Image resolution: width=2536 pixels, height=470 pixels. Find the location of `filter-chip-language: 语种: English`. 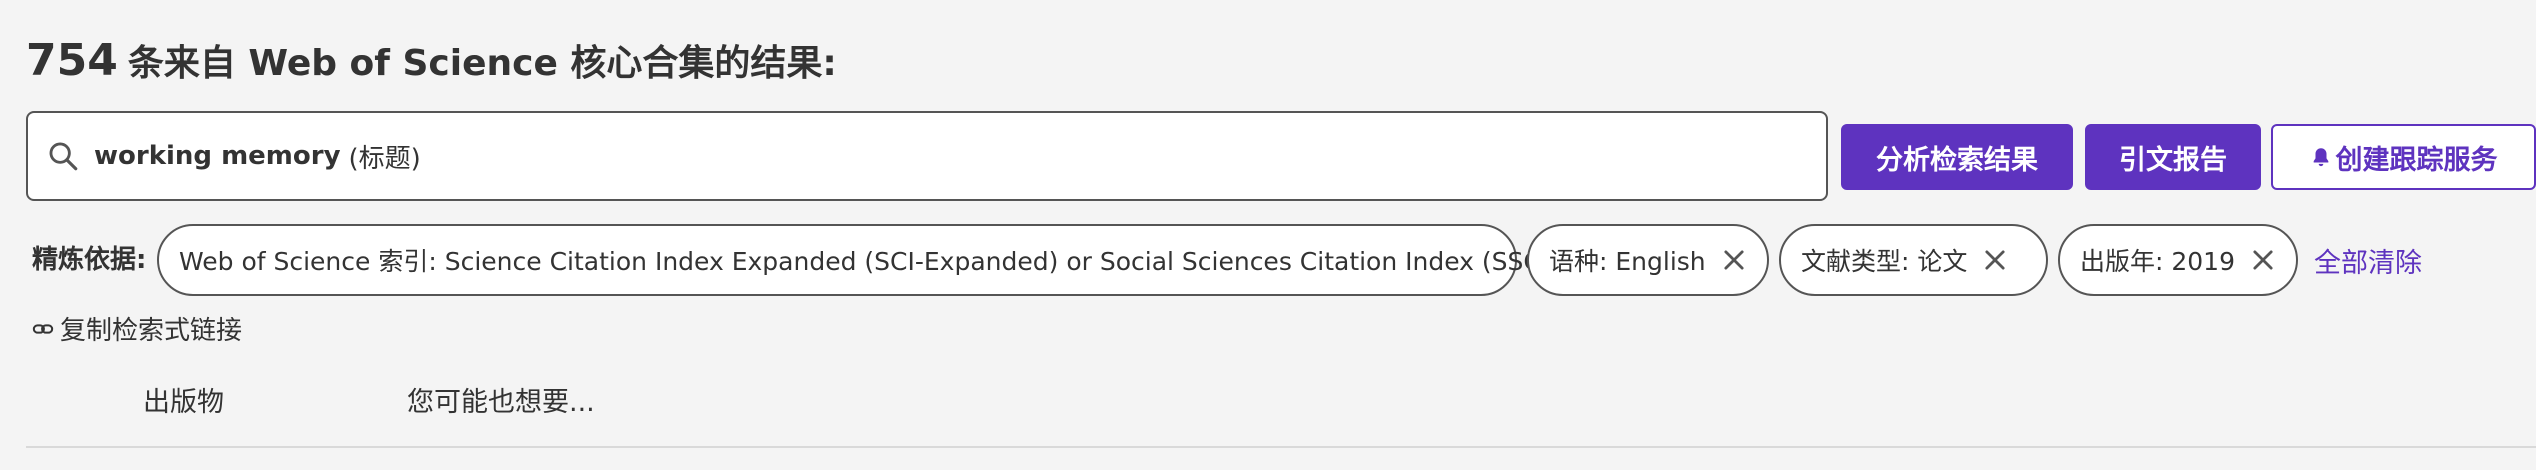

filter-chip-language: 语种: English is located at coordinates (1648, 260).